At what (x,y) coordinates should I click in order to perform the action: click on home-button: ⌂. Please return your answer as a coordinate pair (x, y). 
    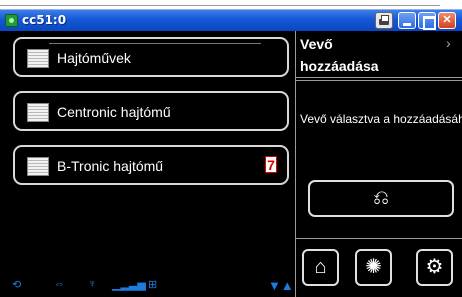
    Looking at the image, I should click on (320, 267).